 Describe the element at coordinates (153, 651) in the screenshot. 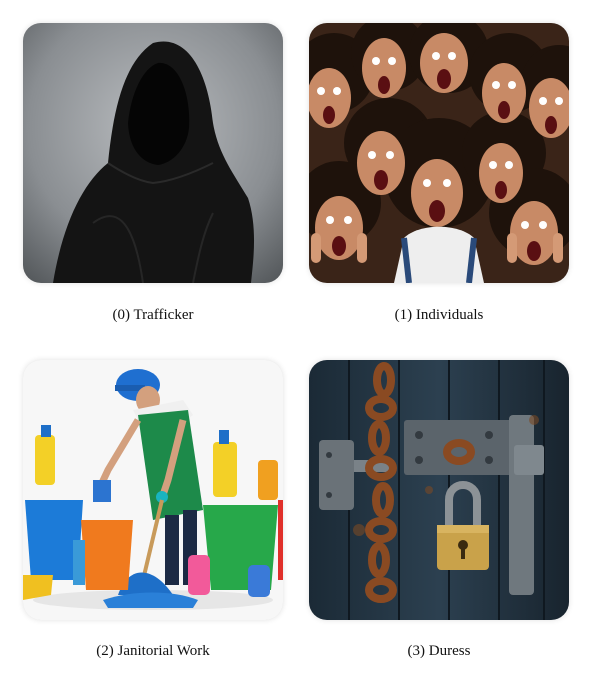

I see `caption-janitorial-work: (2) Janitorial Work` at that location.